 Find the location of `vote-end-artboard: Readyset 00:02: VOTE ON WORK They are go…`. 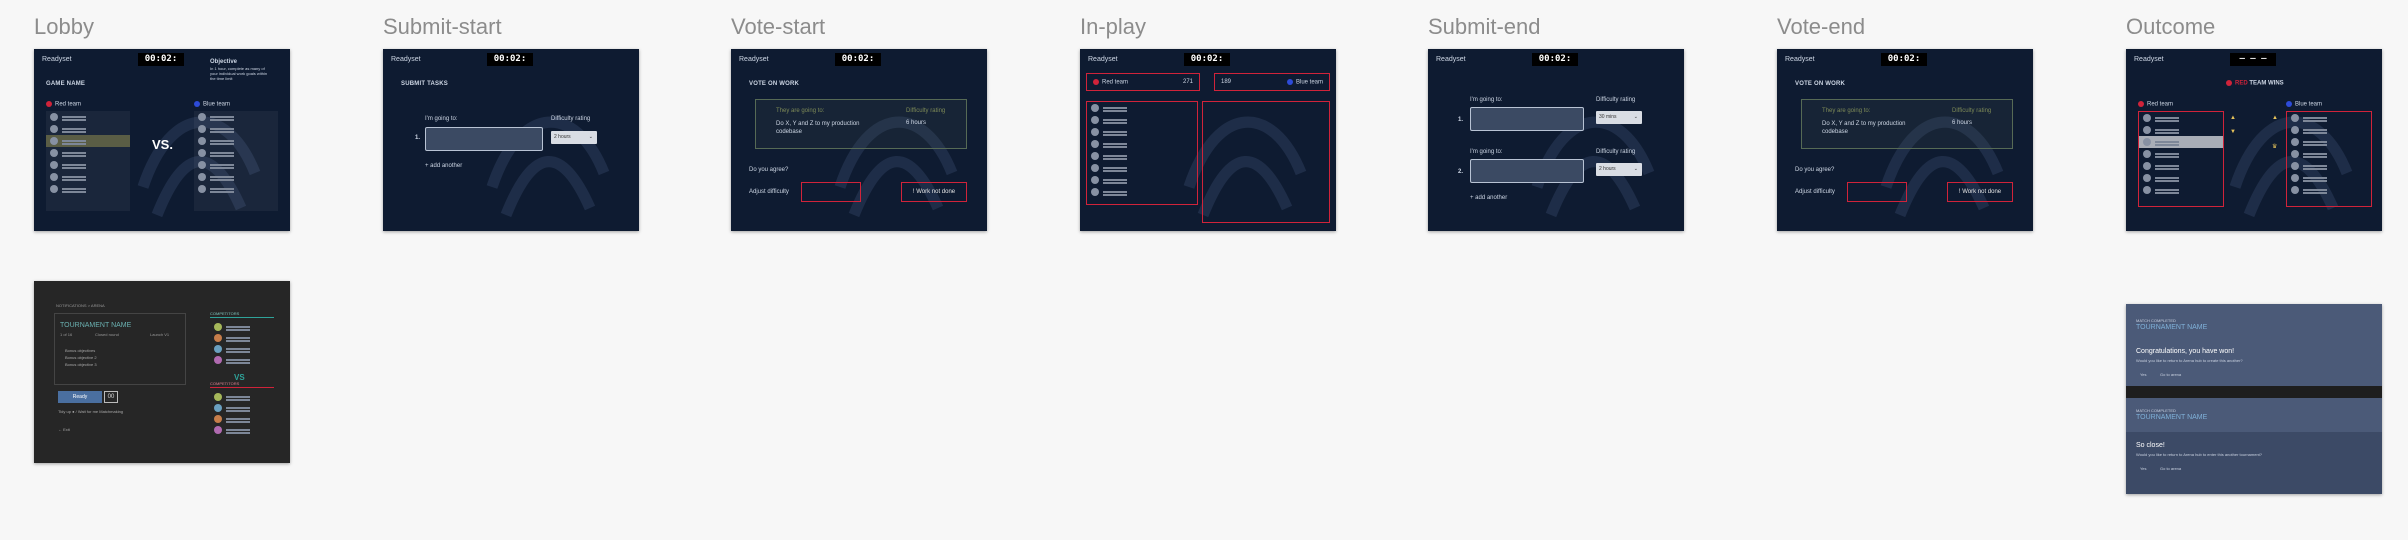

vote-end-artboard: Readyset 00:02: VOTE ON WORK They are go… is located at coordinates (1905, 140).